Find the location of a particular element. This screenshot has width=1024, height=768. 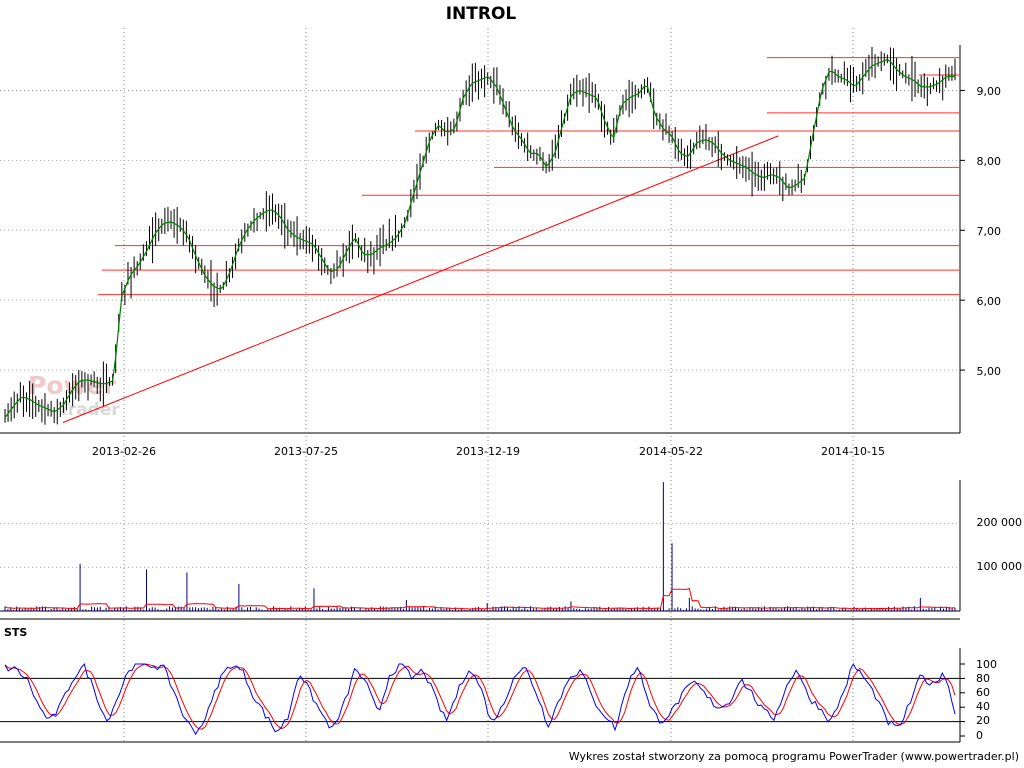

sts-y-tick-label: 80 is located at coordinates (983, 678).